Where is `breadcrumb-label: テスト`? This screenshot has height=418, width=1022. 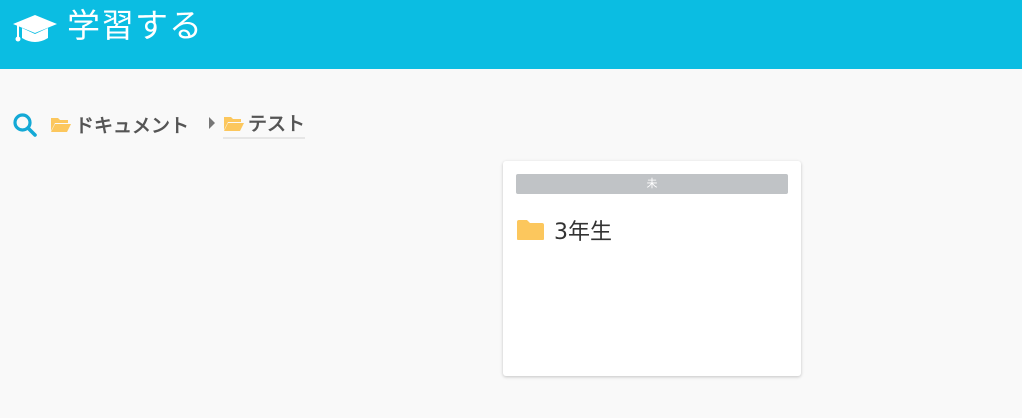
breadcrumb-label: テスト is located at coordinates (277, 124).